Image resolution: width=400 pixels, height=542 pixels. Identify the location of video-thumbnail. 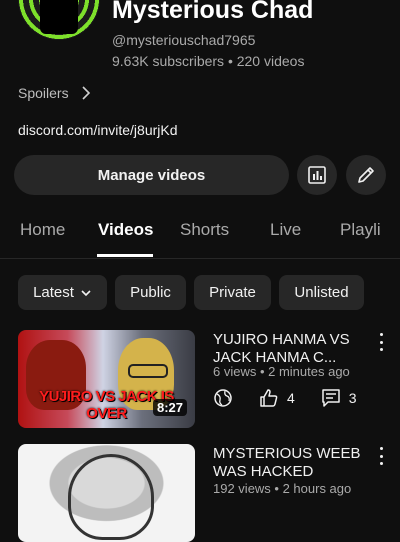
(106, 493).